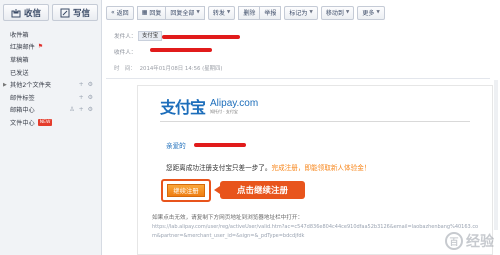 This screenshot has width=500, height=255. Describe the element at coordinates (22, 123) in the screenshot. I see `sidebar-item-label: 文件中心` at that location.